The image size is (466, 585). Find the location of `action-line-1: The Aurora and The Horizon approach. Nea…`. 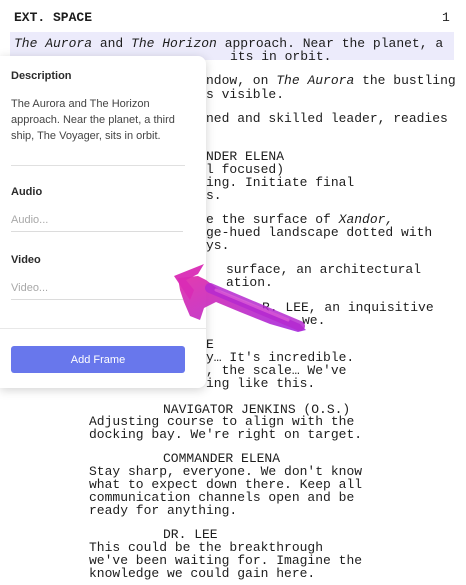

action-line-1: The Aurora and The Horizon approach. Nea… is located at coordinates (228, 43).